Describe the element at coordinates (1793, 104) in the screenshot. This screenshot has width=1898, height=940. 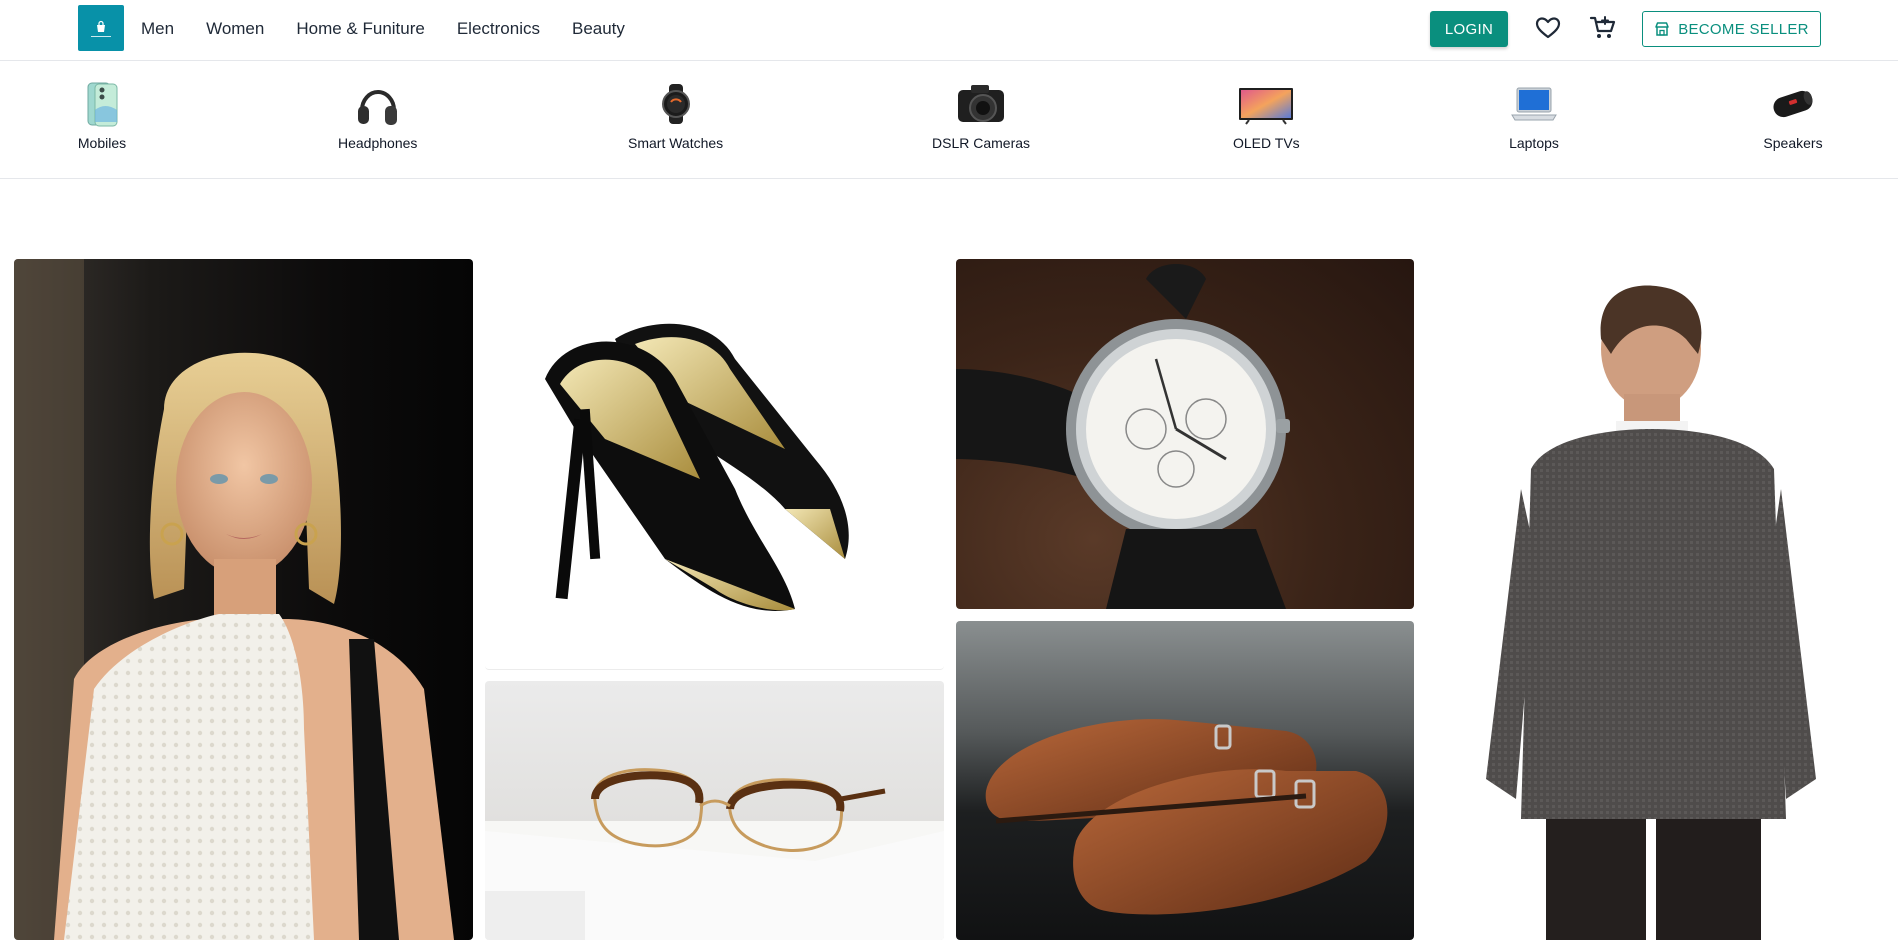
I see `speaker-icon` at that location.